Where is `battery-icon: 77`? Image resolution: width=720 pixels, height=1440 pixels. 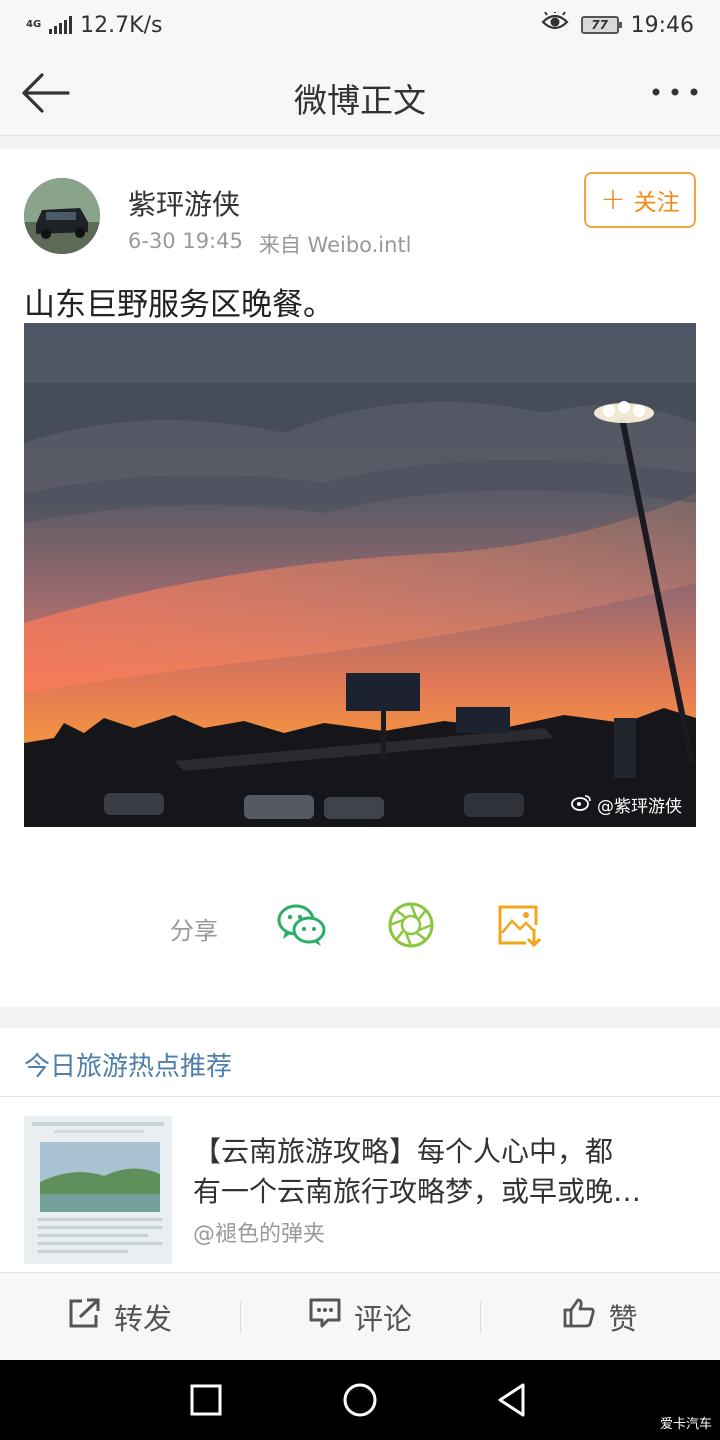 battery-icon: 77 is located at coordinates (601, 25).